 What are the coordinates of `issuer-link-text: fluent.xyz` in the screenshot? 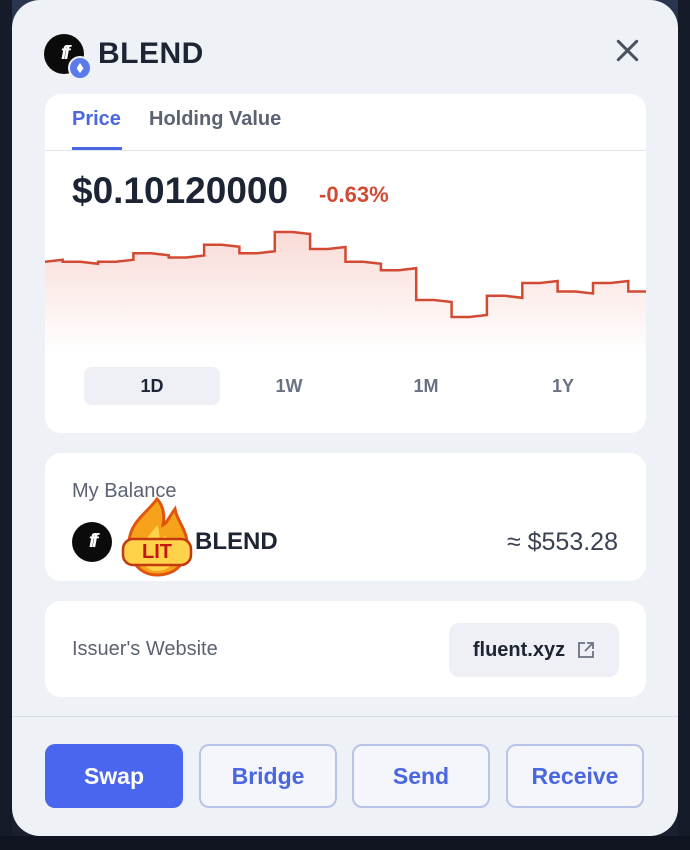 It's located at (519, 649).